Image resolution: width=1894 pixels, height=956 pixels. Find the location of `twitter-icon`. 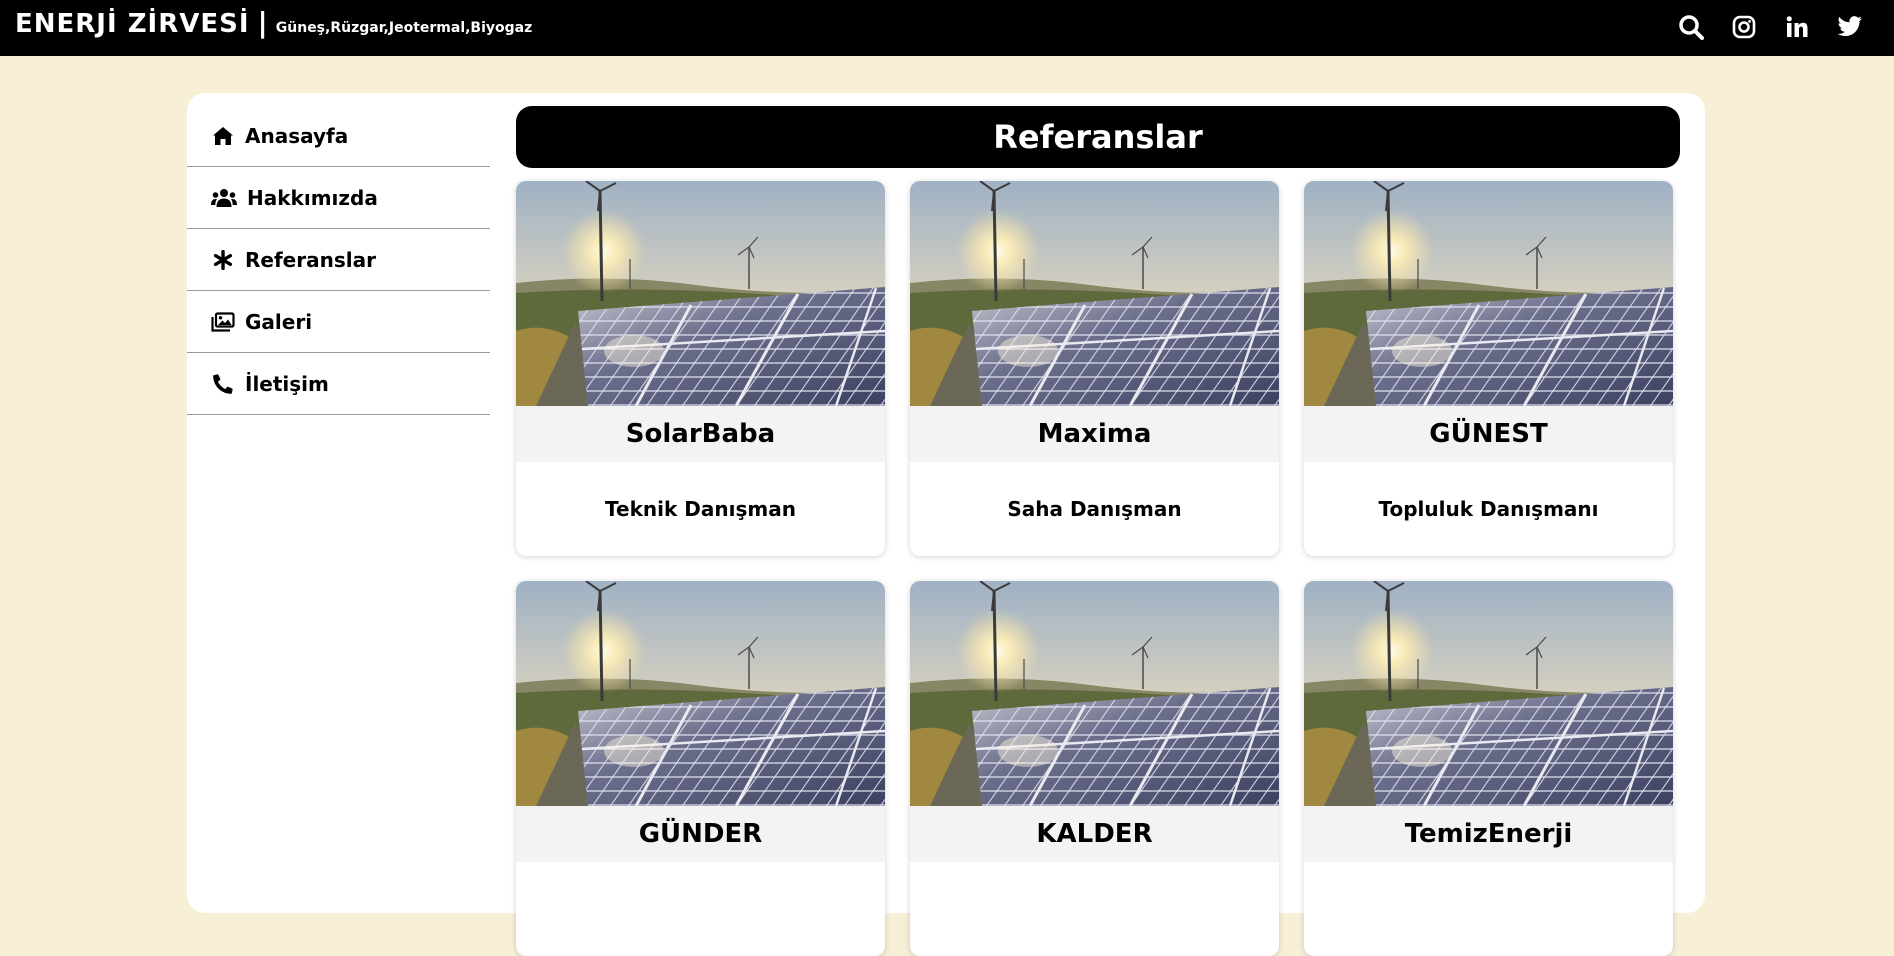

twitter-icon is located at coordinates (1850, 27).